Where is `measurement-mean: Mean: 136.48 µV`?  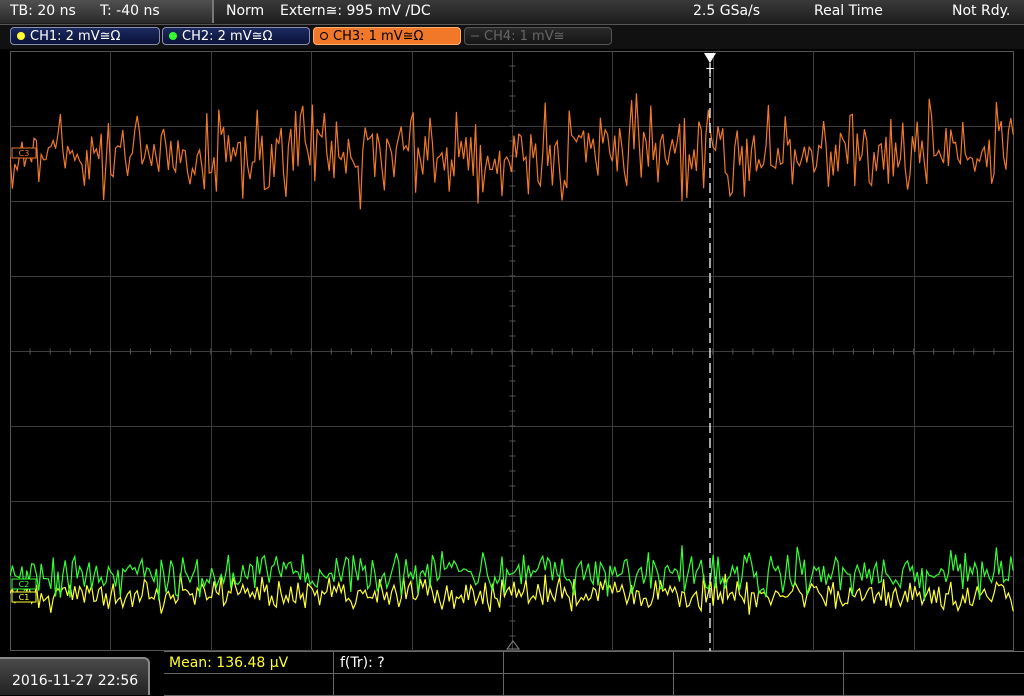 measurement-mean: Mean: 136.48 µV is located at coordinates (229, 663).